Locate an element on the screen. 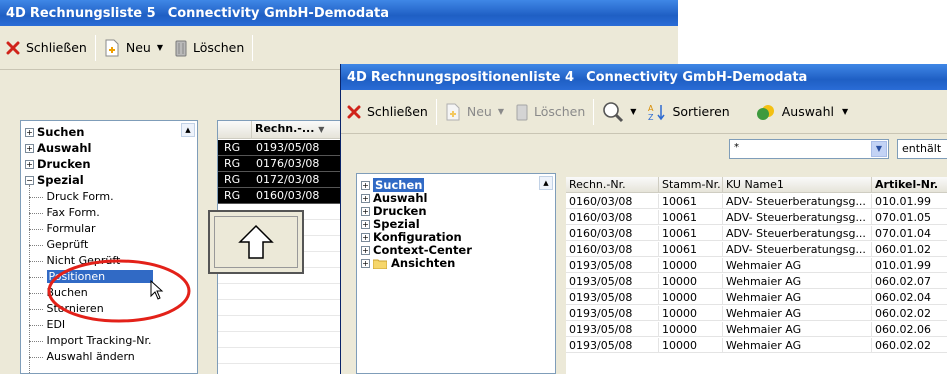 This screenshot has width=947, height=374. tree-node-spezial: − Spezial is located at coordinates (54, 180).